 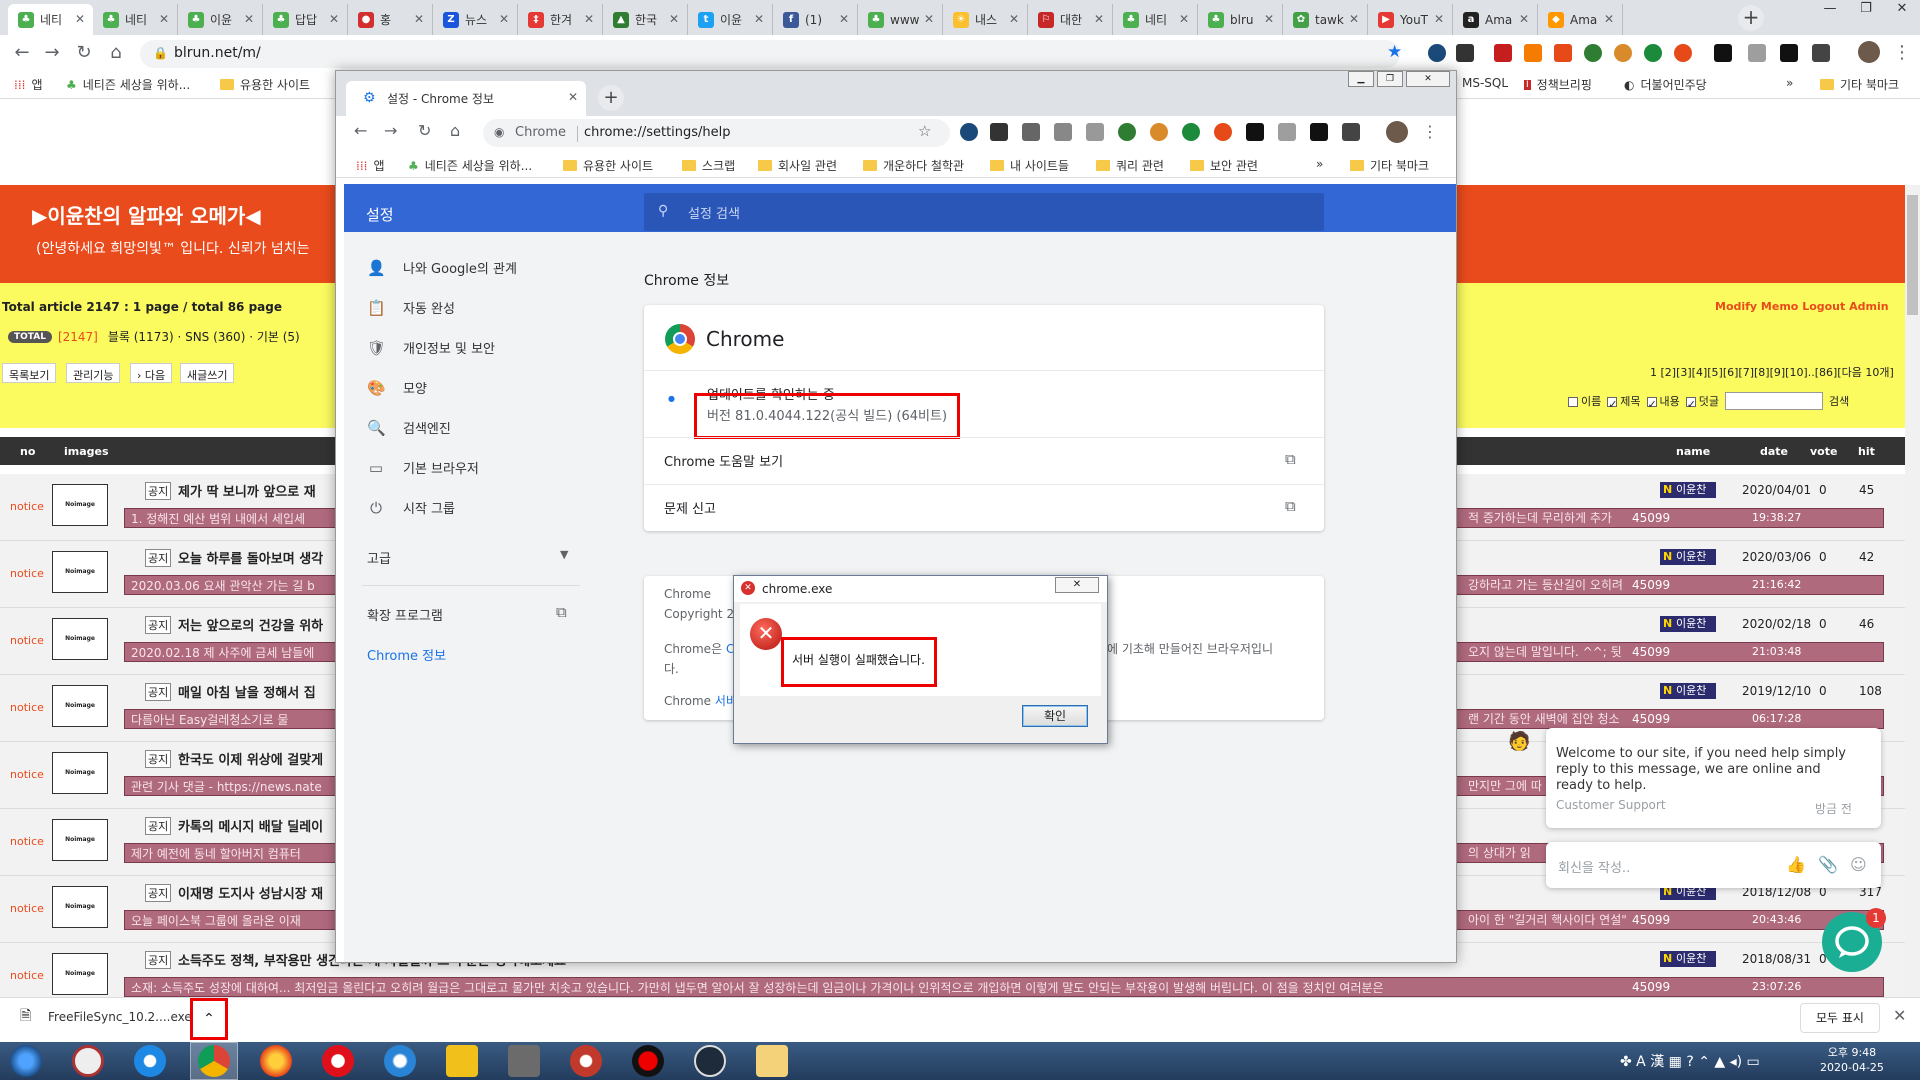 I want to click on dialog-close-button: ✕, so click(x=1077, y=585).